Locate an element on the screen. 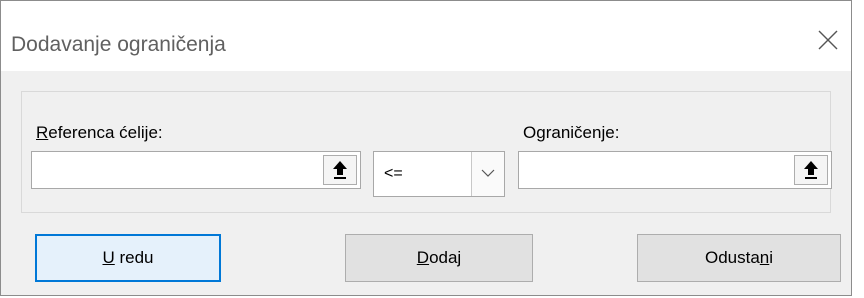 This screenshot has height=298, width=864. add-button: Dodaj is located at coordinates (439, 258).